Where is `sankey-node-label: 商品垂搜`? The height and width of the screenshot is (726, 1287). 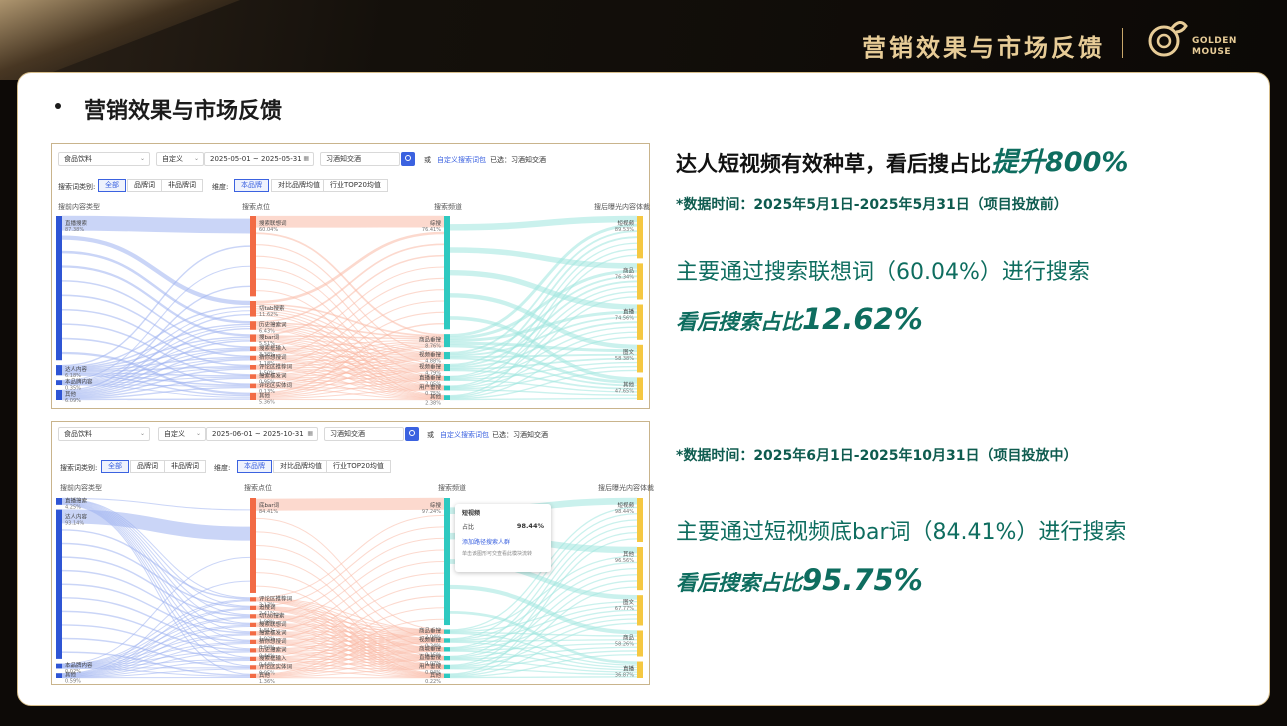
sankey-node-label: 商品垂搜 is located at coordinates (430, 631).